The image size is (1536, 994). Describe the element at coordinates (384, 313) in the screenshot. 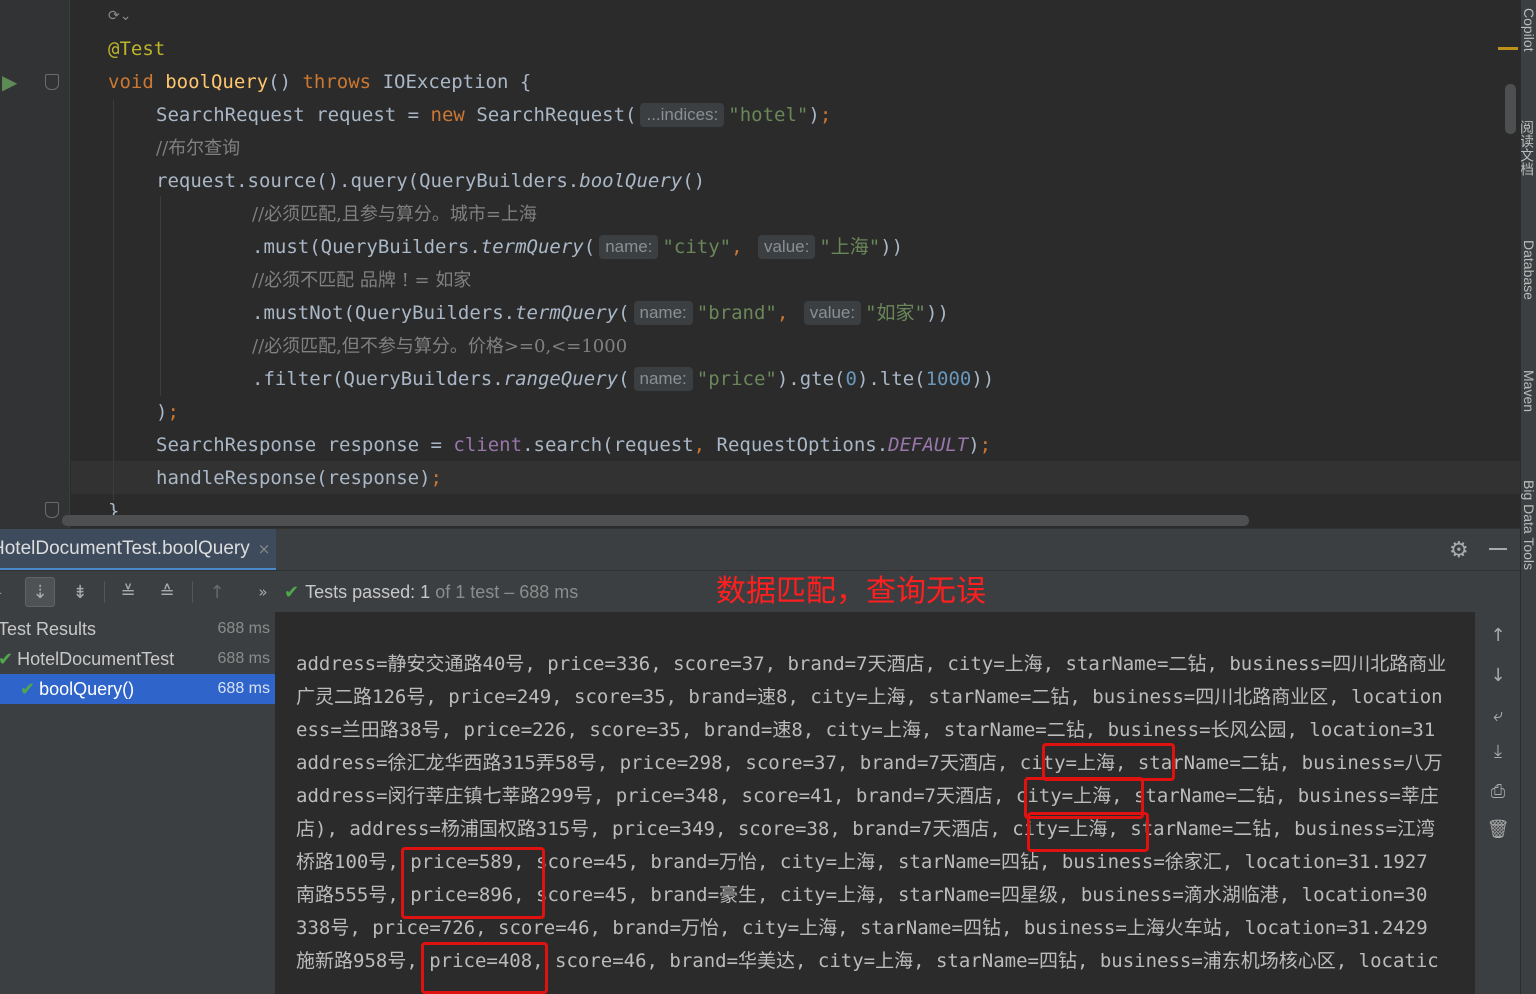

I see `code-token: .mustNot(QueryBuilders.` at that location.